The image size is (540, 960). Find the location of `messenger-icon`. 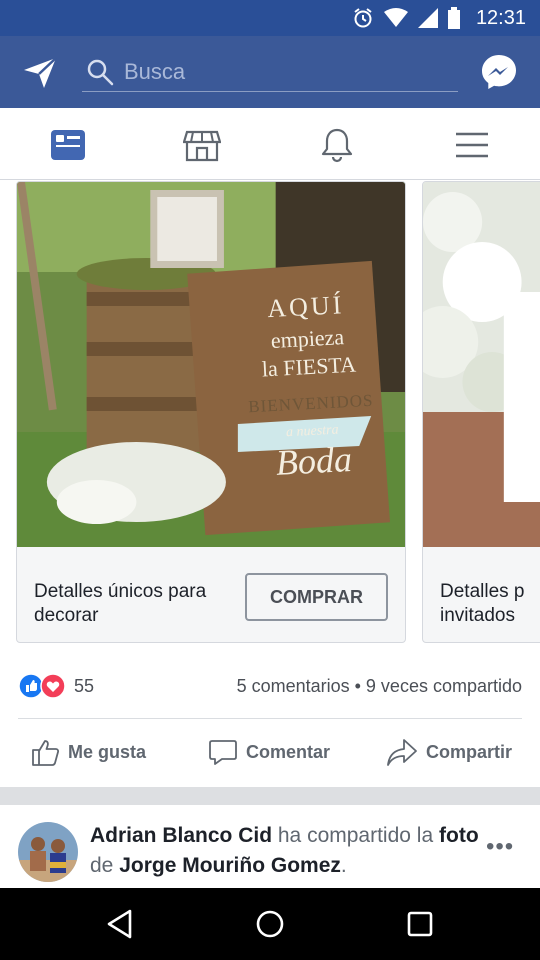

messenger-icon is located at coordinates (499, 72).